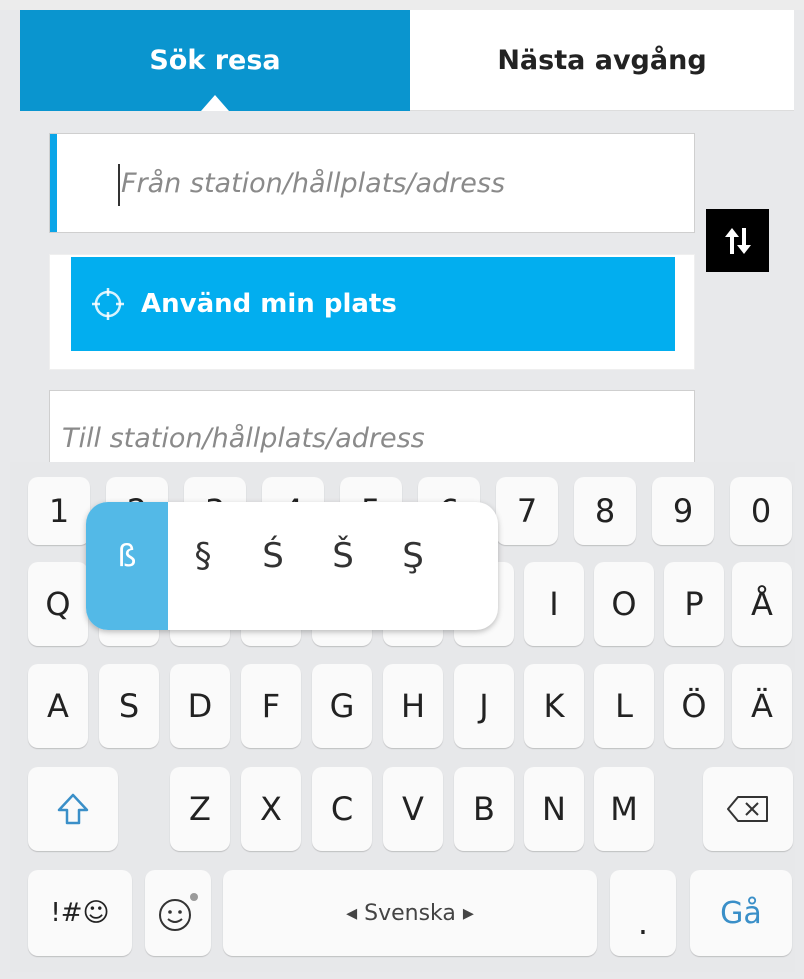 The height and width of the screenshot is (979, 804). I want to click on active-tab-indicator, so click(215, 103).